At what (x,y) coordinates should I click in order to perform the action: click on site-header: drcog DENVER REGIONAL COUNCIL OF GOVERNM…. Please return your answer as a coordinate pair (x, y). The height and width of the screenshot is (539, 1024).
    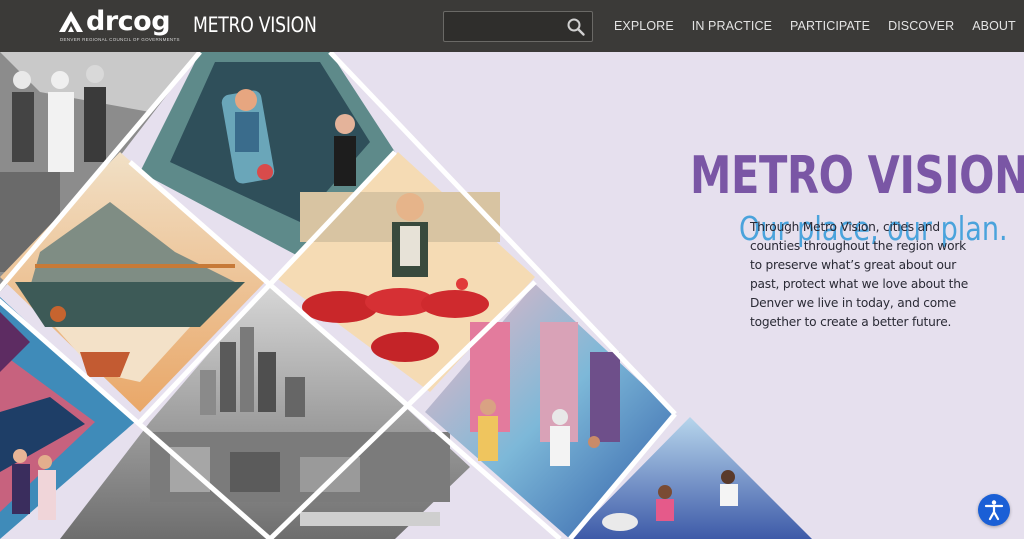
    Looking at the image, I should click on (512, 26).